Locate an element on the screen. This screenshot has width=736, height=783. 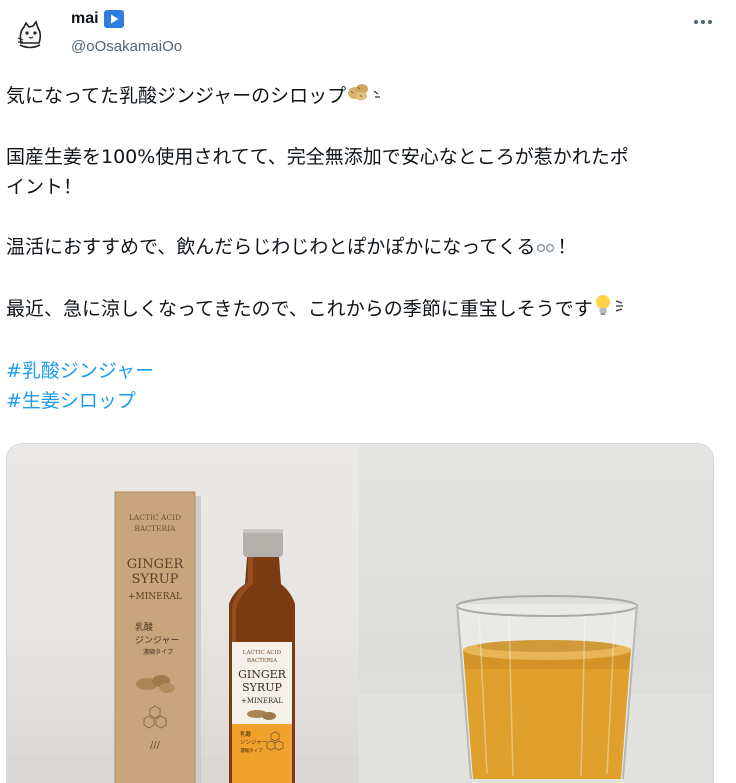
tweet-line: 温活におすすめで、飲んだらじわじわとぽかぽかになってくる ！ is located at coordinates (361, 247).